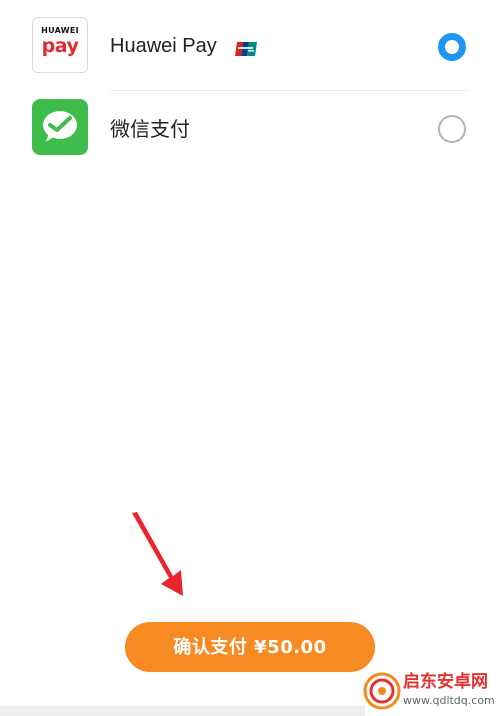  What do you see at coordinates (246, 47) in the screenshot?
I see `unionpay-icon` at bounding box center [246, 47].